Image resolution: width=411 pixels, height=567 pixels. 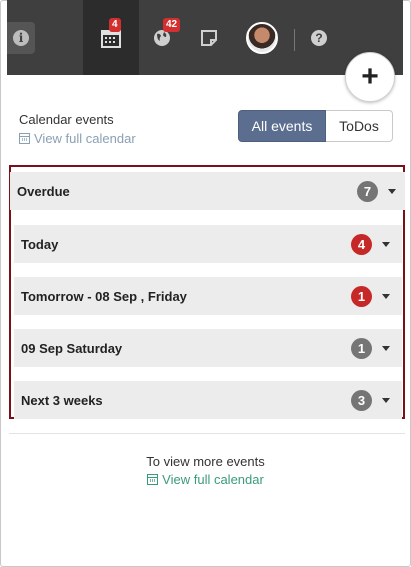 I want to click on footer-divider, so click(x=207, y=433).